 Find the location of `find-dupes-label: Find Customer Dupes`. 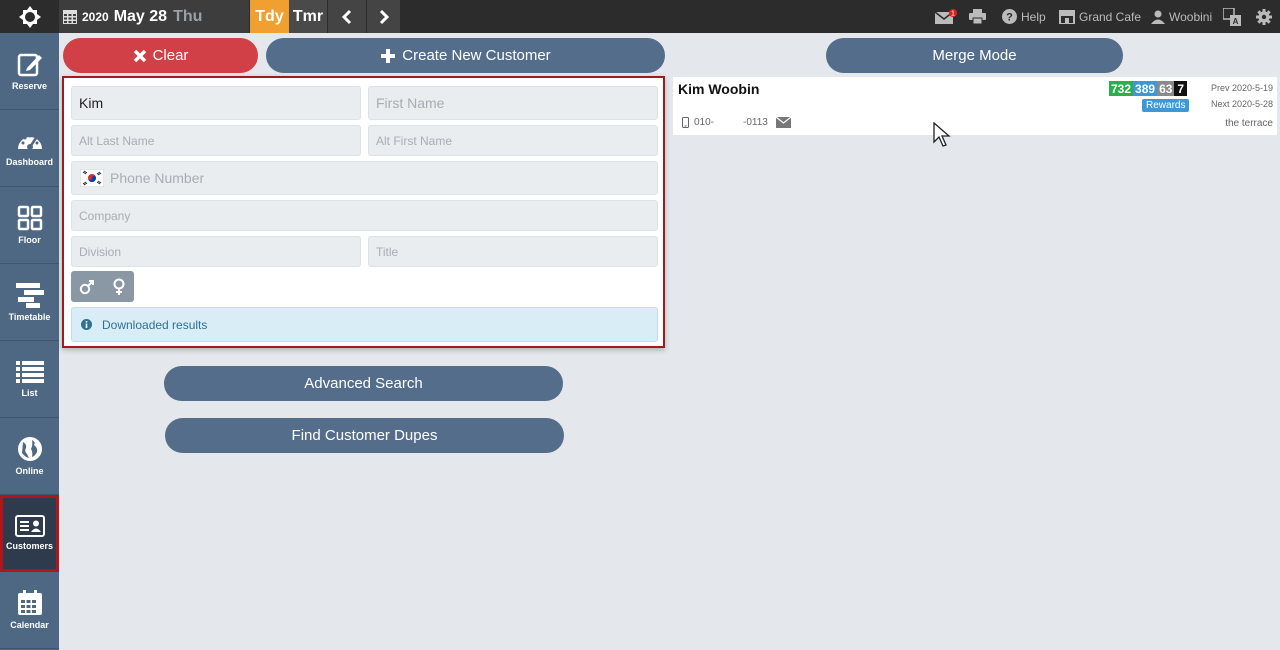

find-dupes-label: Find Customer Dupes is located at coordinates (364, 435).